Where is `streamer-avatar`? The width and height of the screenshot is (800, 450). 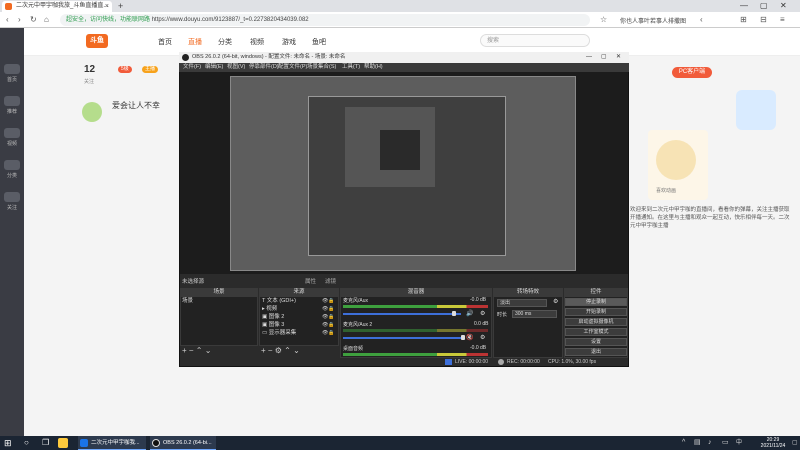 streamer-avatar is located at coordinates (92, 112).